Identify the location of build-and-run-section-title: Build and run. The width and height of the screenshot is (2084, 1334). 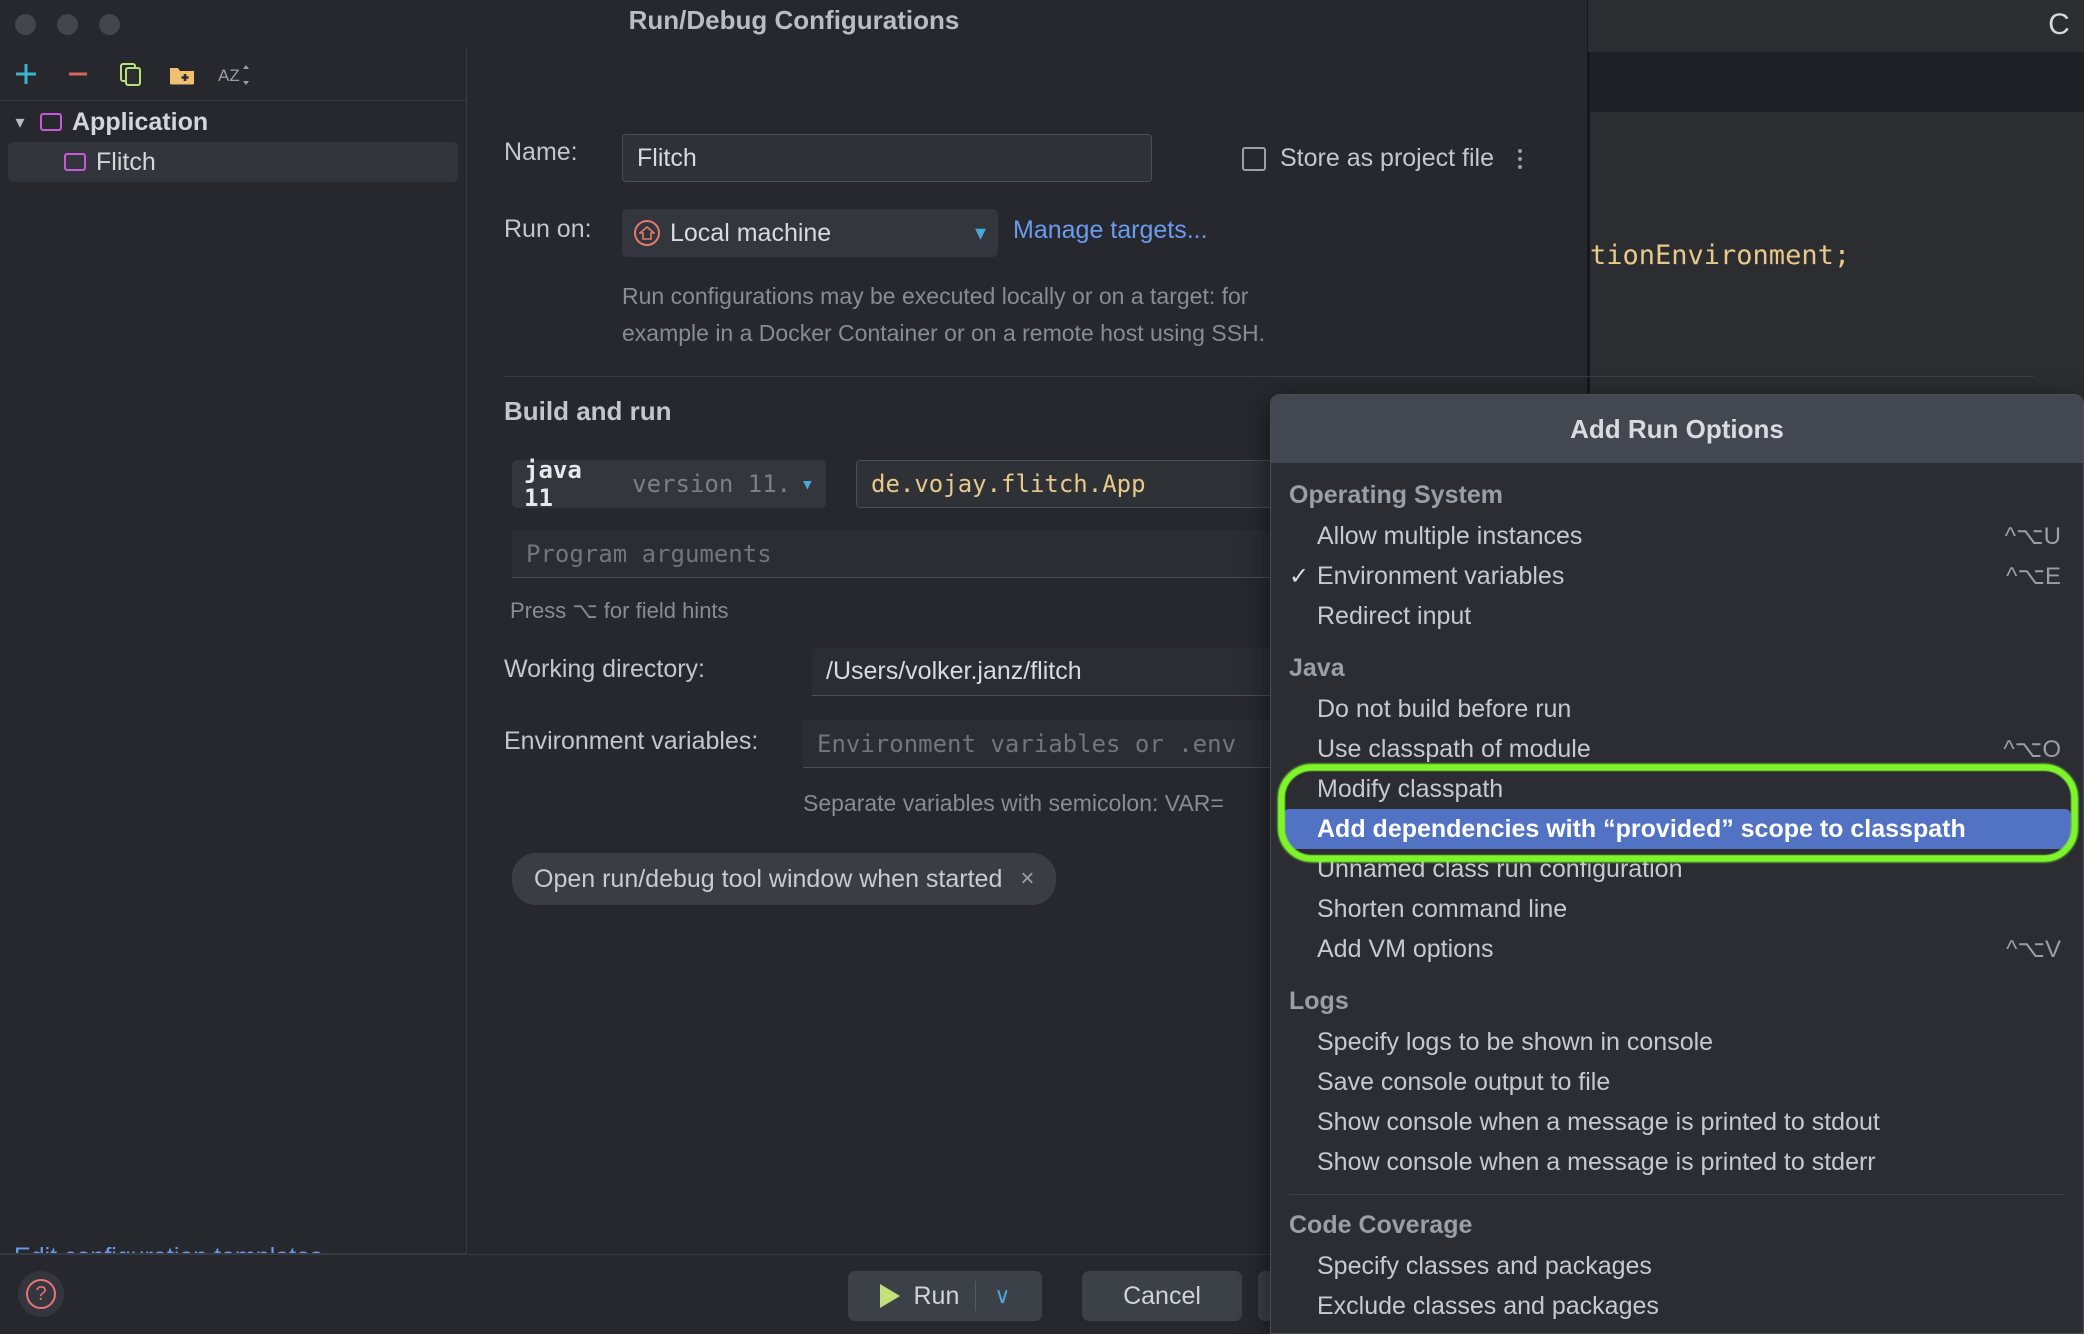
(588, 411).